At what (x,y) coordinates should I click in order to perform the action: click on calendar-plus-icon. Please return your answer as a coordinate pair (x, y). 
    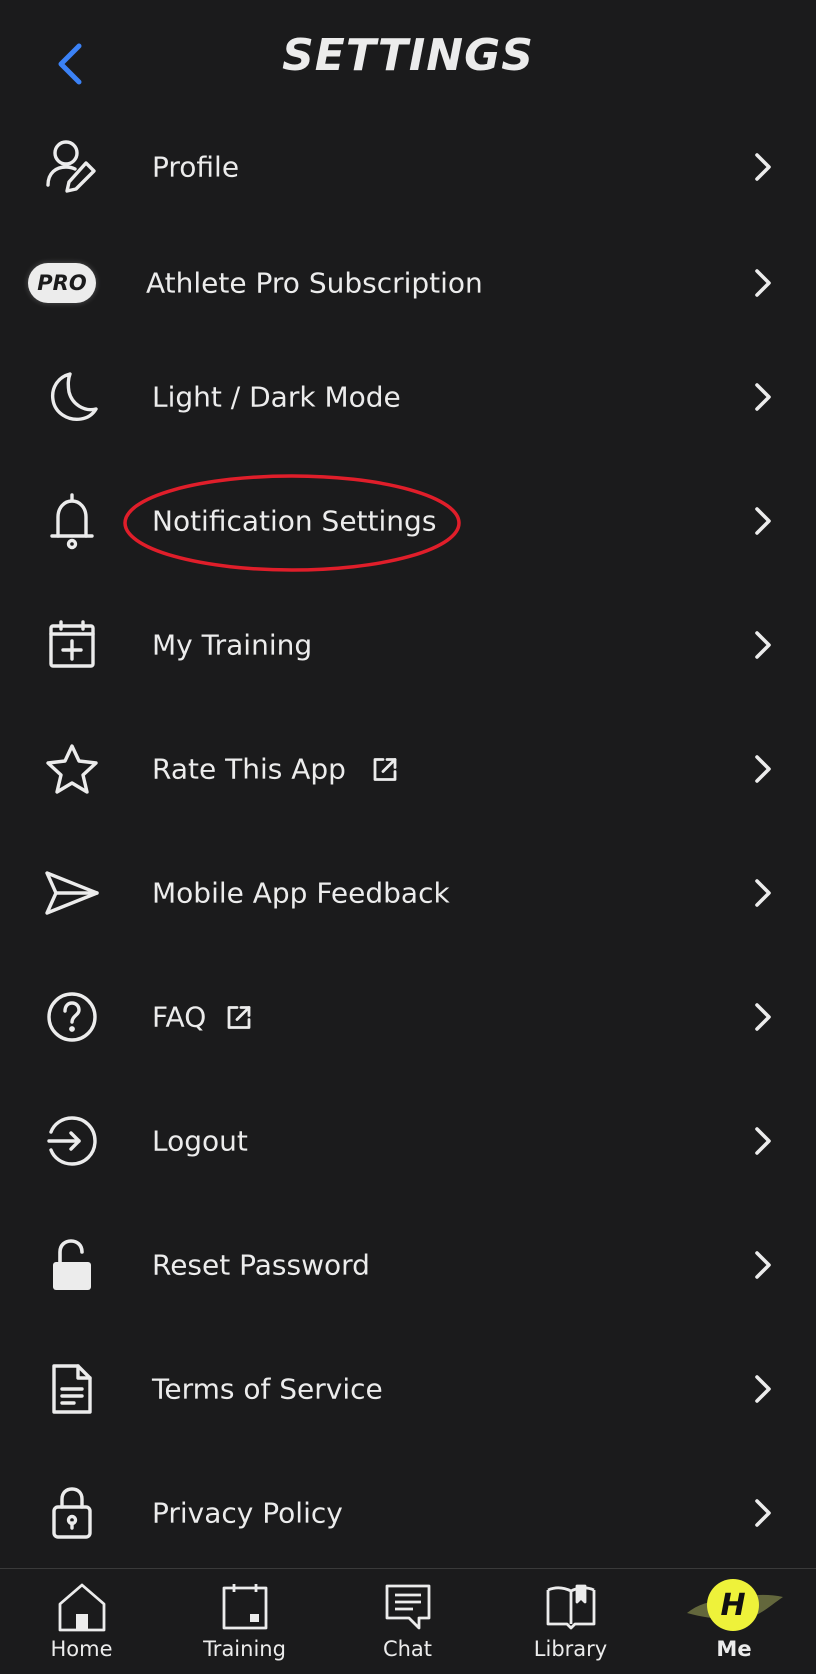
    Looking at the image, I should click on (72, 645).